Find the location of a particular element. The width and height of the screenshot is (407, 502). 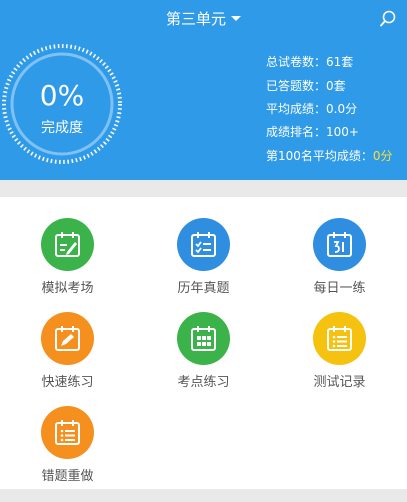

menu-label: 历年真题 is located at coordinates (203, 288).